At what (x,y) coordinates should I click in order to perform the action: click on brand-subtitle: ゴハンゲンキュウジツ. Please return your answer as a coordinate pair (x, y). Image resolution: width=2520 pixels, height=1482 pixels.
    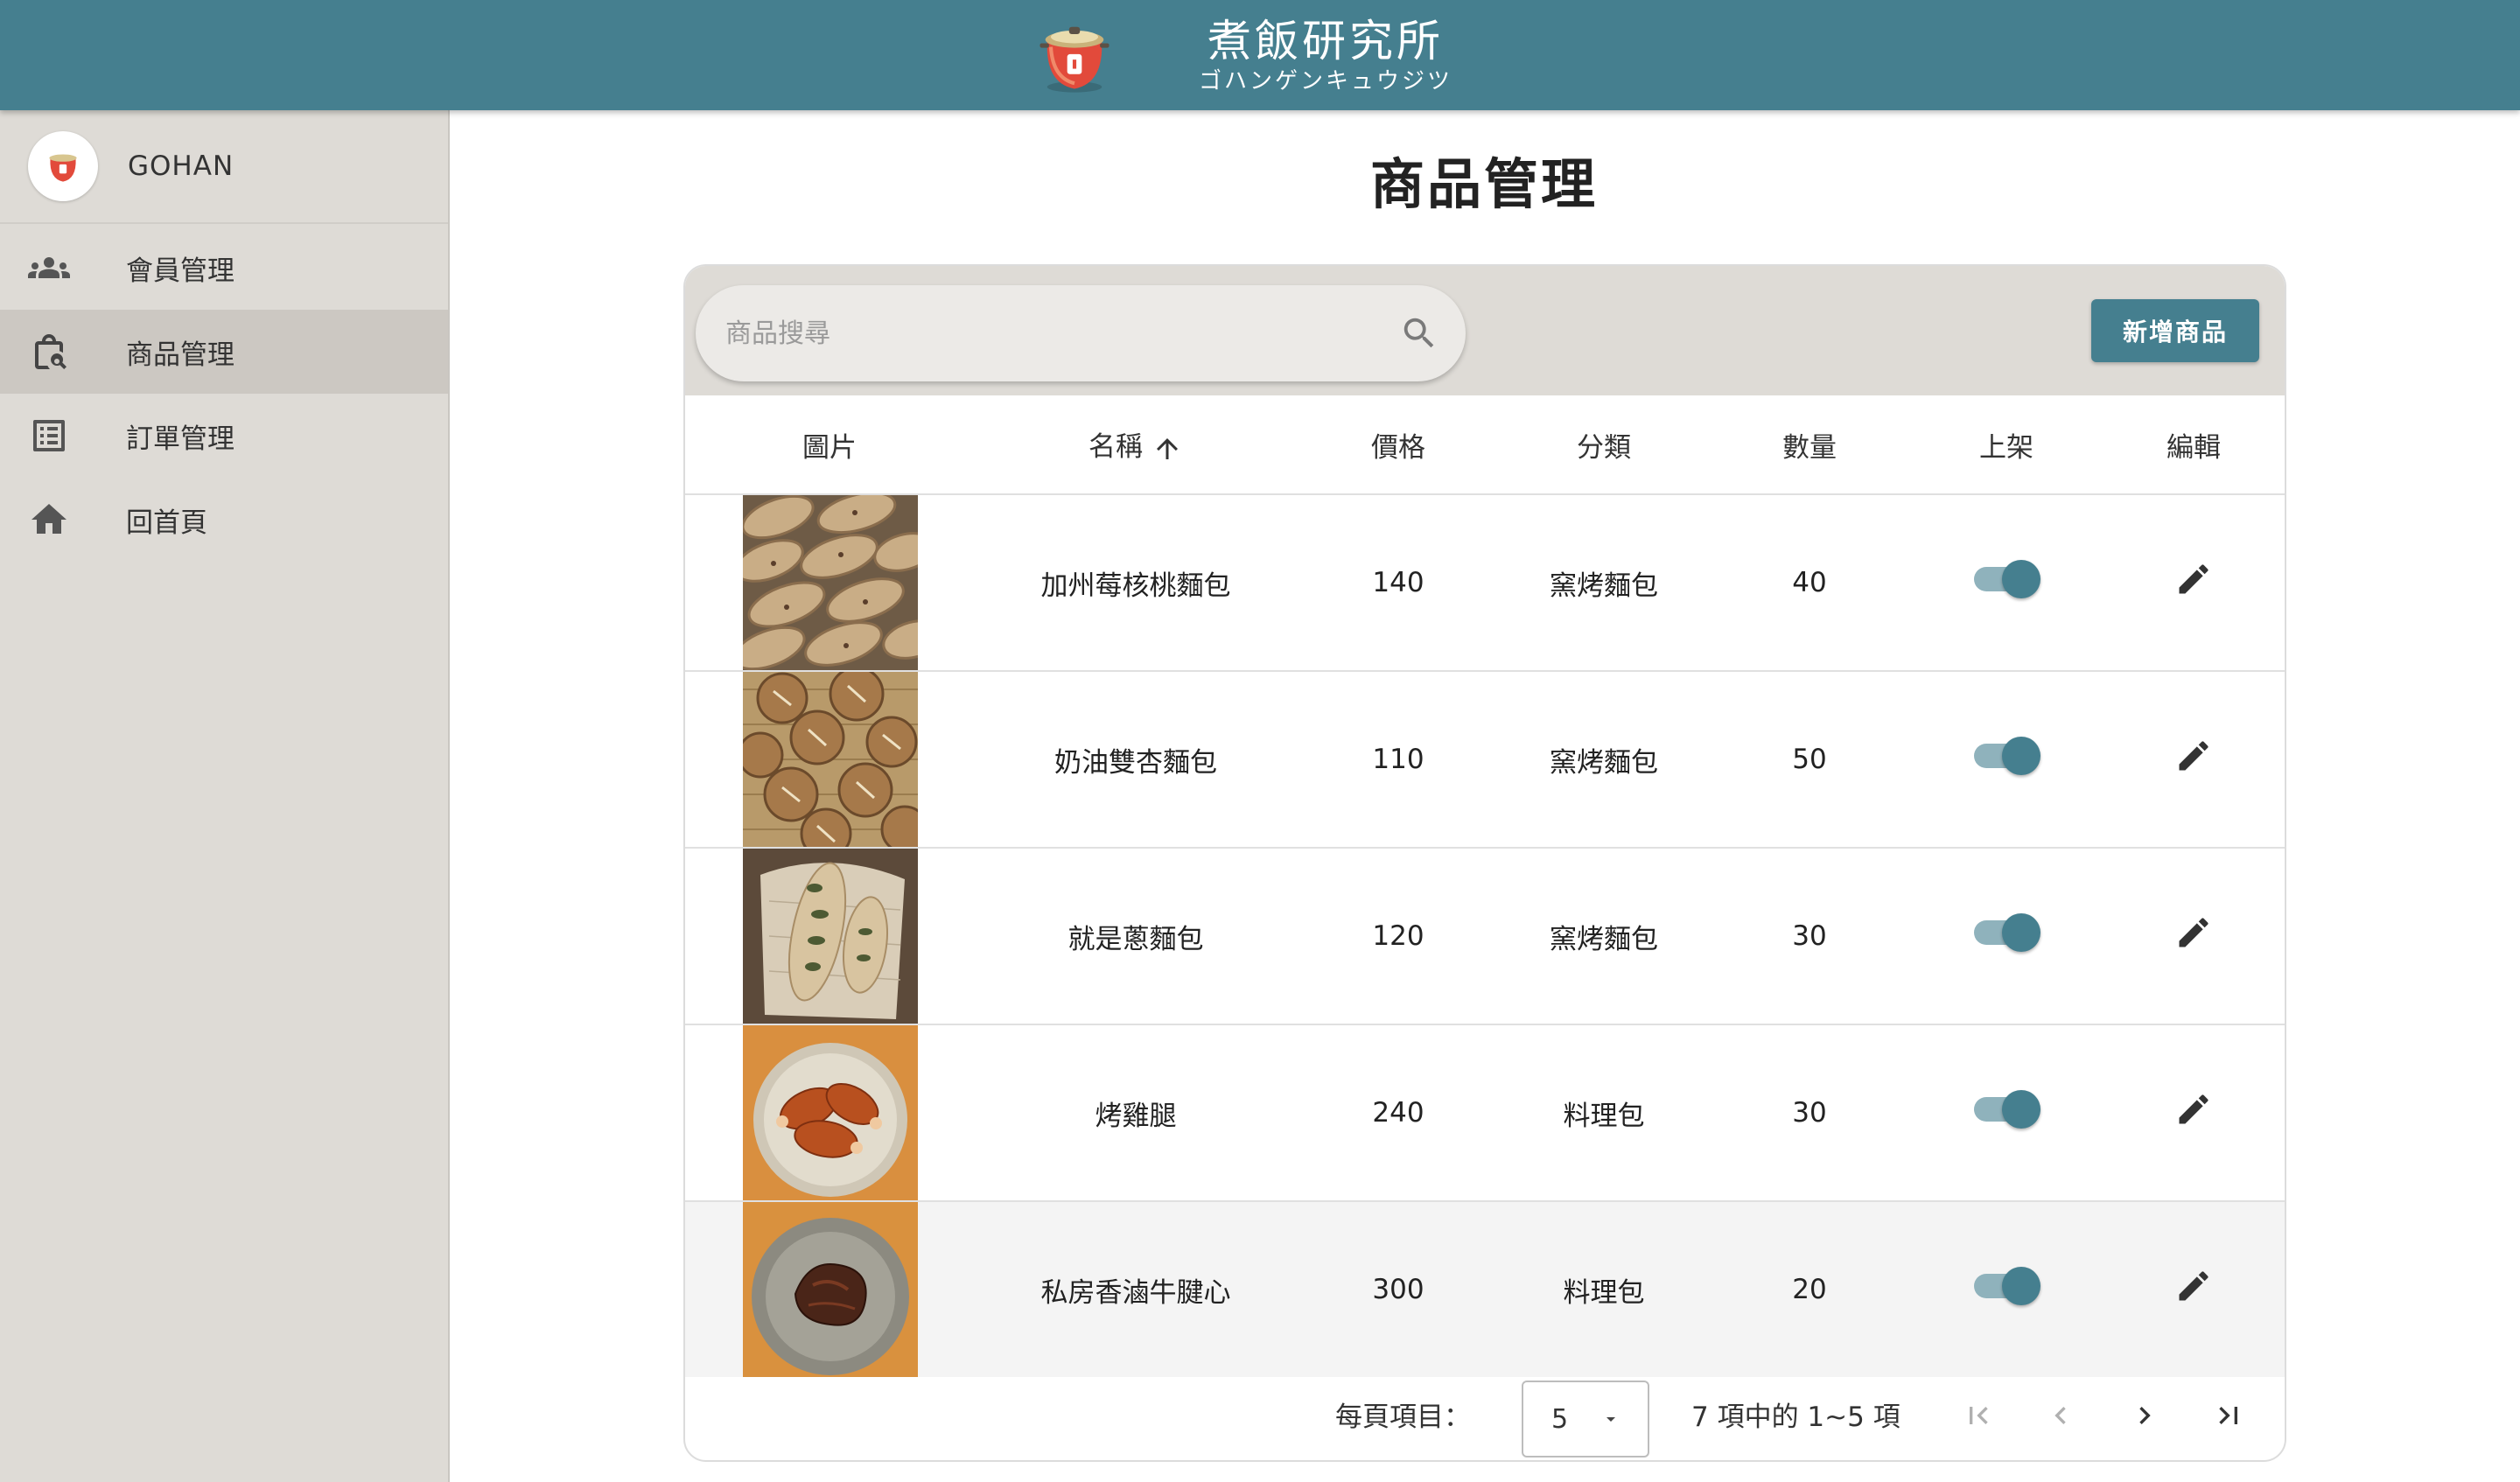
    Looking at the image, I should click on (1326, 81).